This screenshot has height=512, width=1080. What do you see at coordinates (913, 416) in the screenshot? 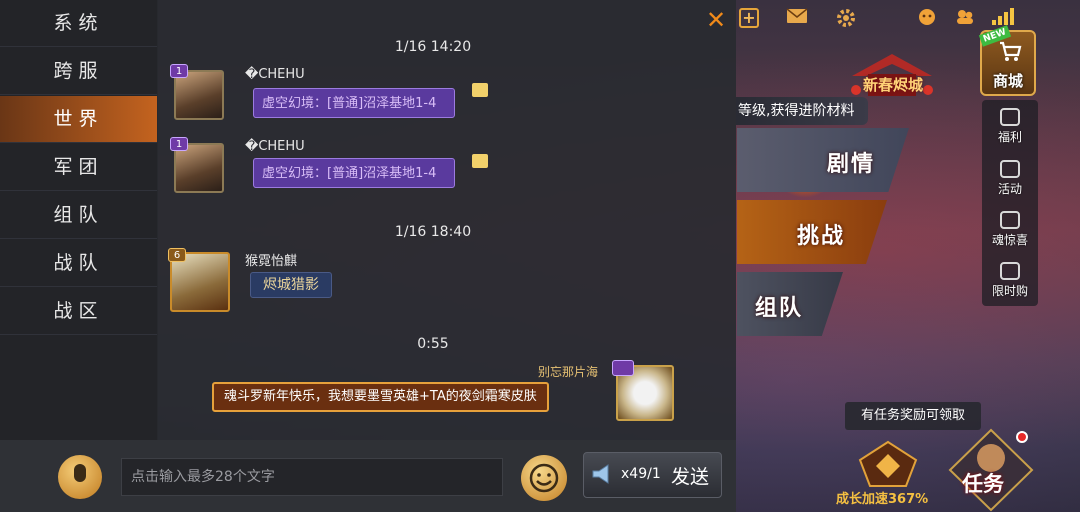
I see `reward-tip: 有任务奖励可领取` at bounding box center [913, 416].